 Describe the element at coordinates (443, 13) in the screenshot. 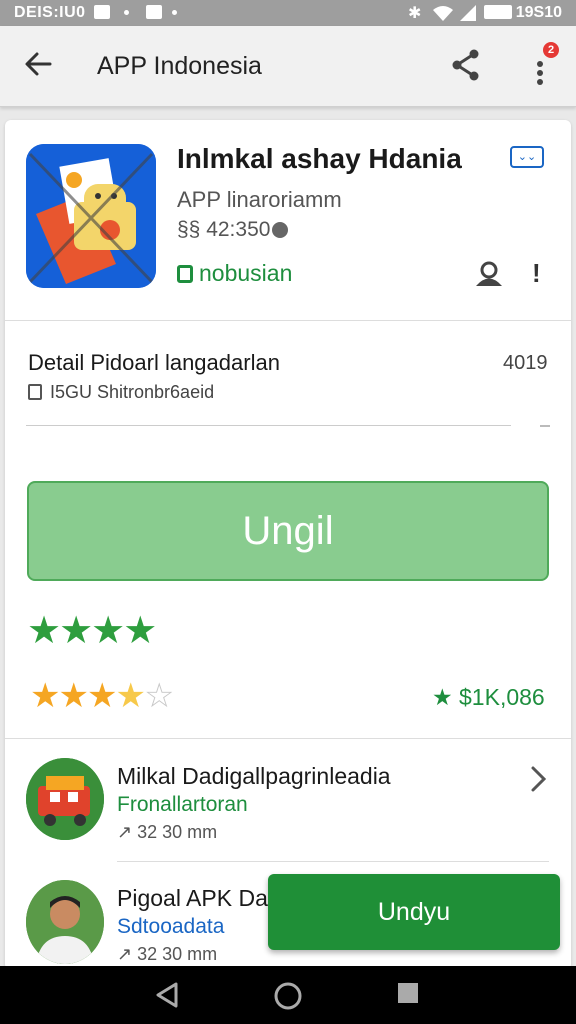

I see `wifi-icon` at that location.